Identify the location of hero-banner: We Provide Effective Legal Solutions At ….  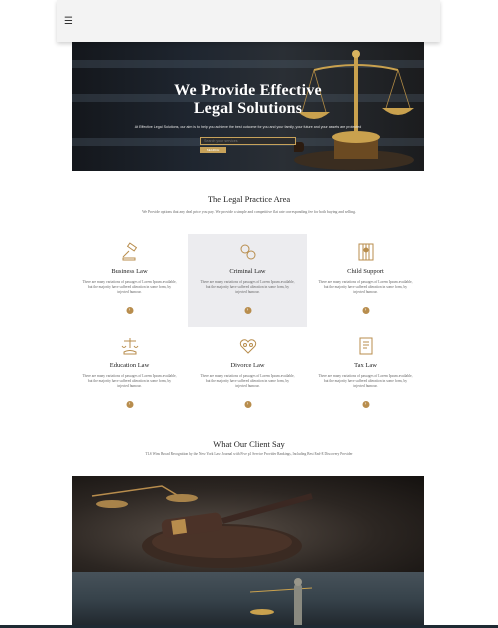
(248, 106).